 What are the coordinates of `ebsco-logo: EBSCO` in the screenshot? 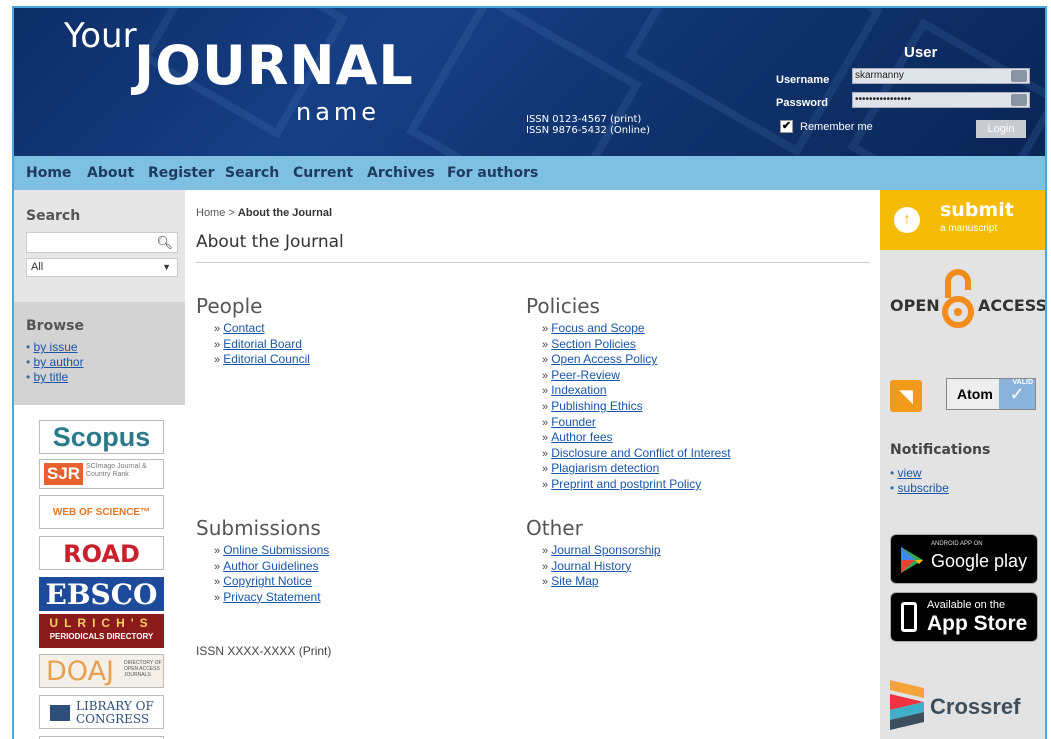 It's located at (101, 594).